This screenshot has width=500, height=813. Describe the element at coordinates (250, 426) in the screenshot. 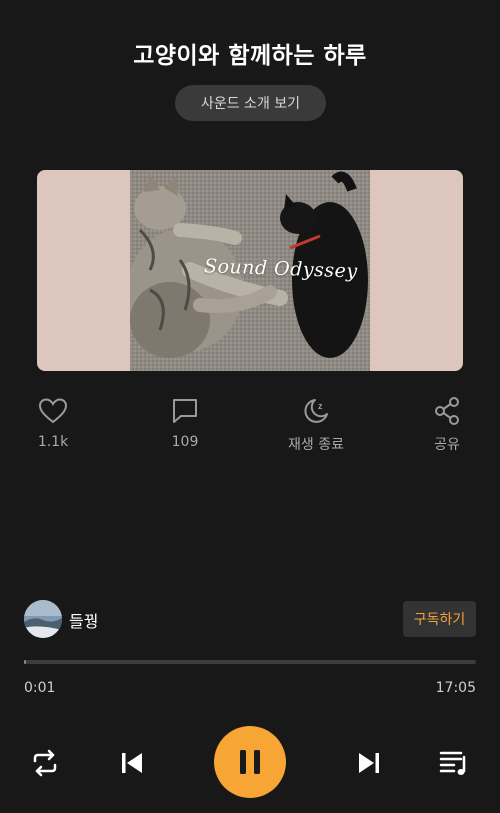

I see `action-bar: 1.1k 109 z 재생 종료 공유` at that location.